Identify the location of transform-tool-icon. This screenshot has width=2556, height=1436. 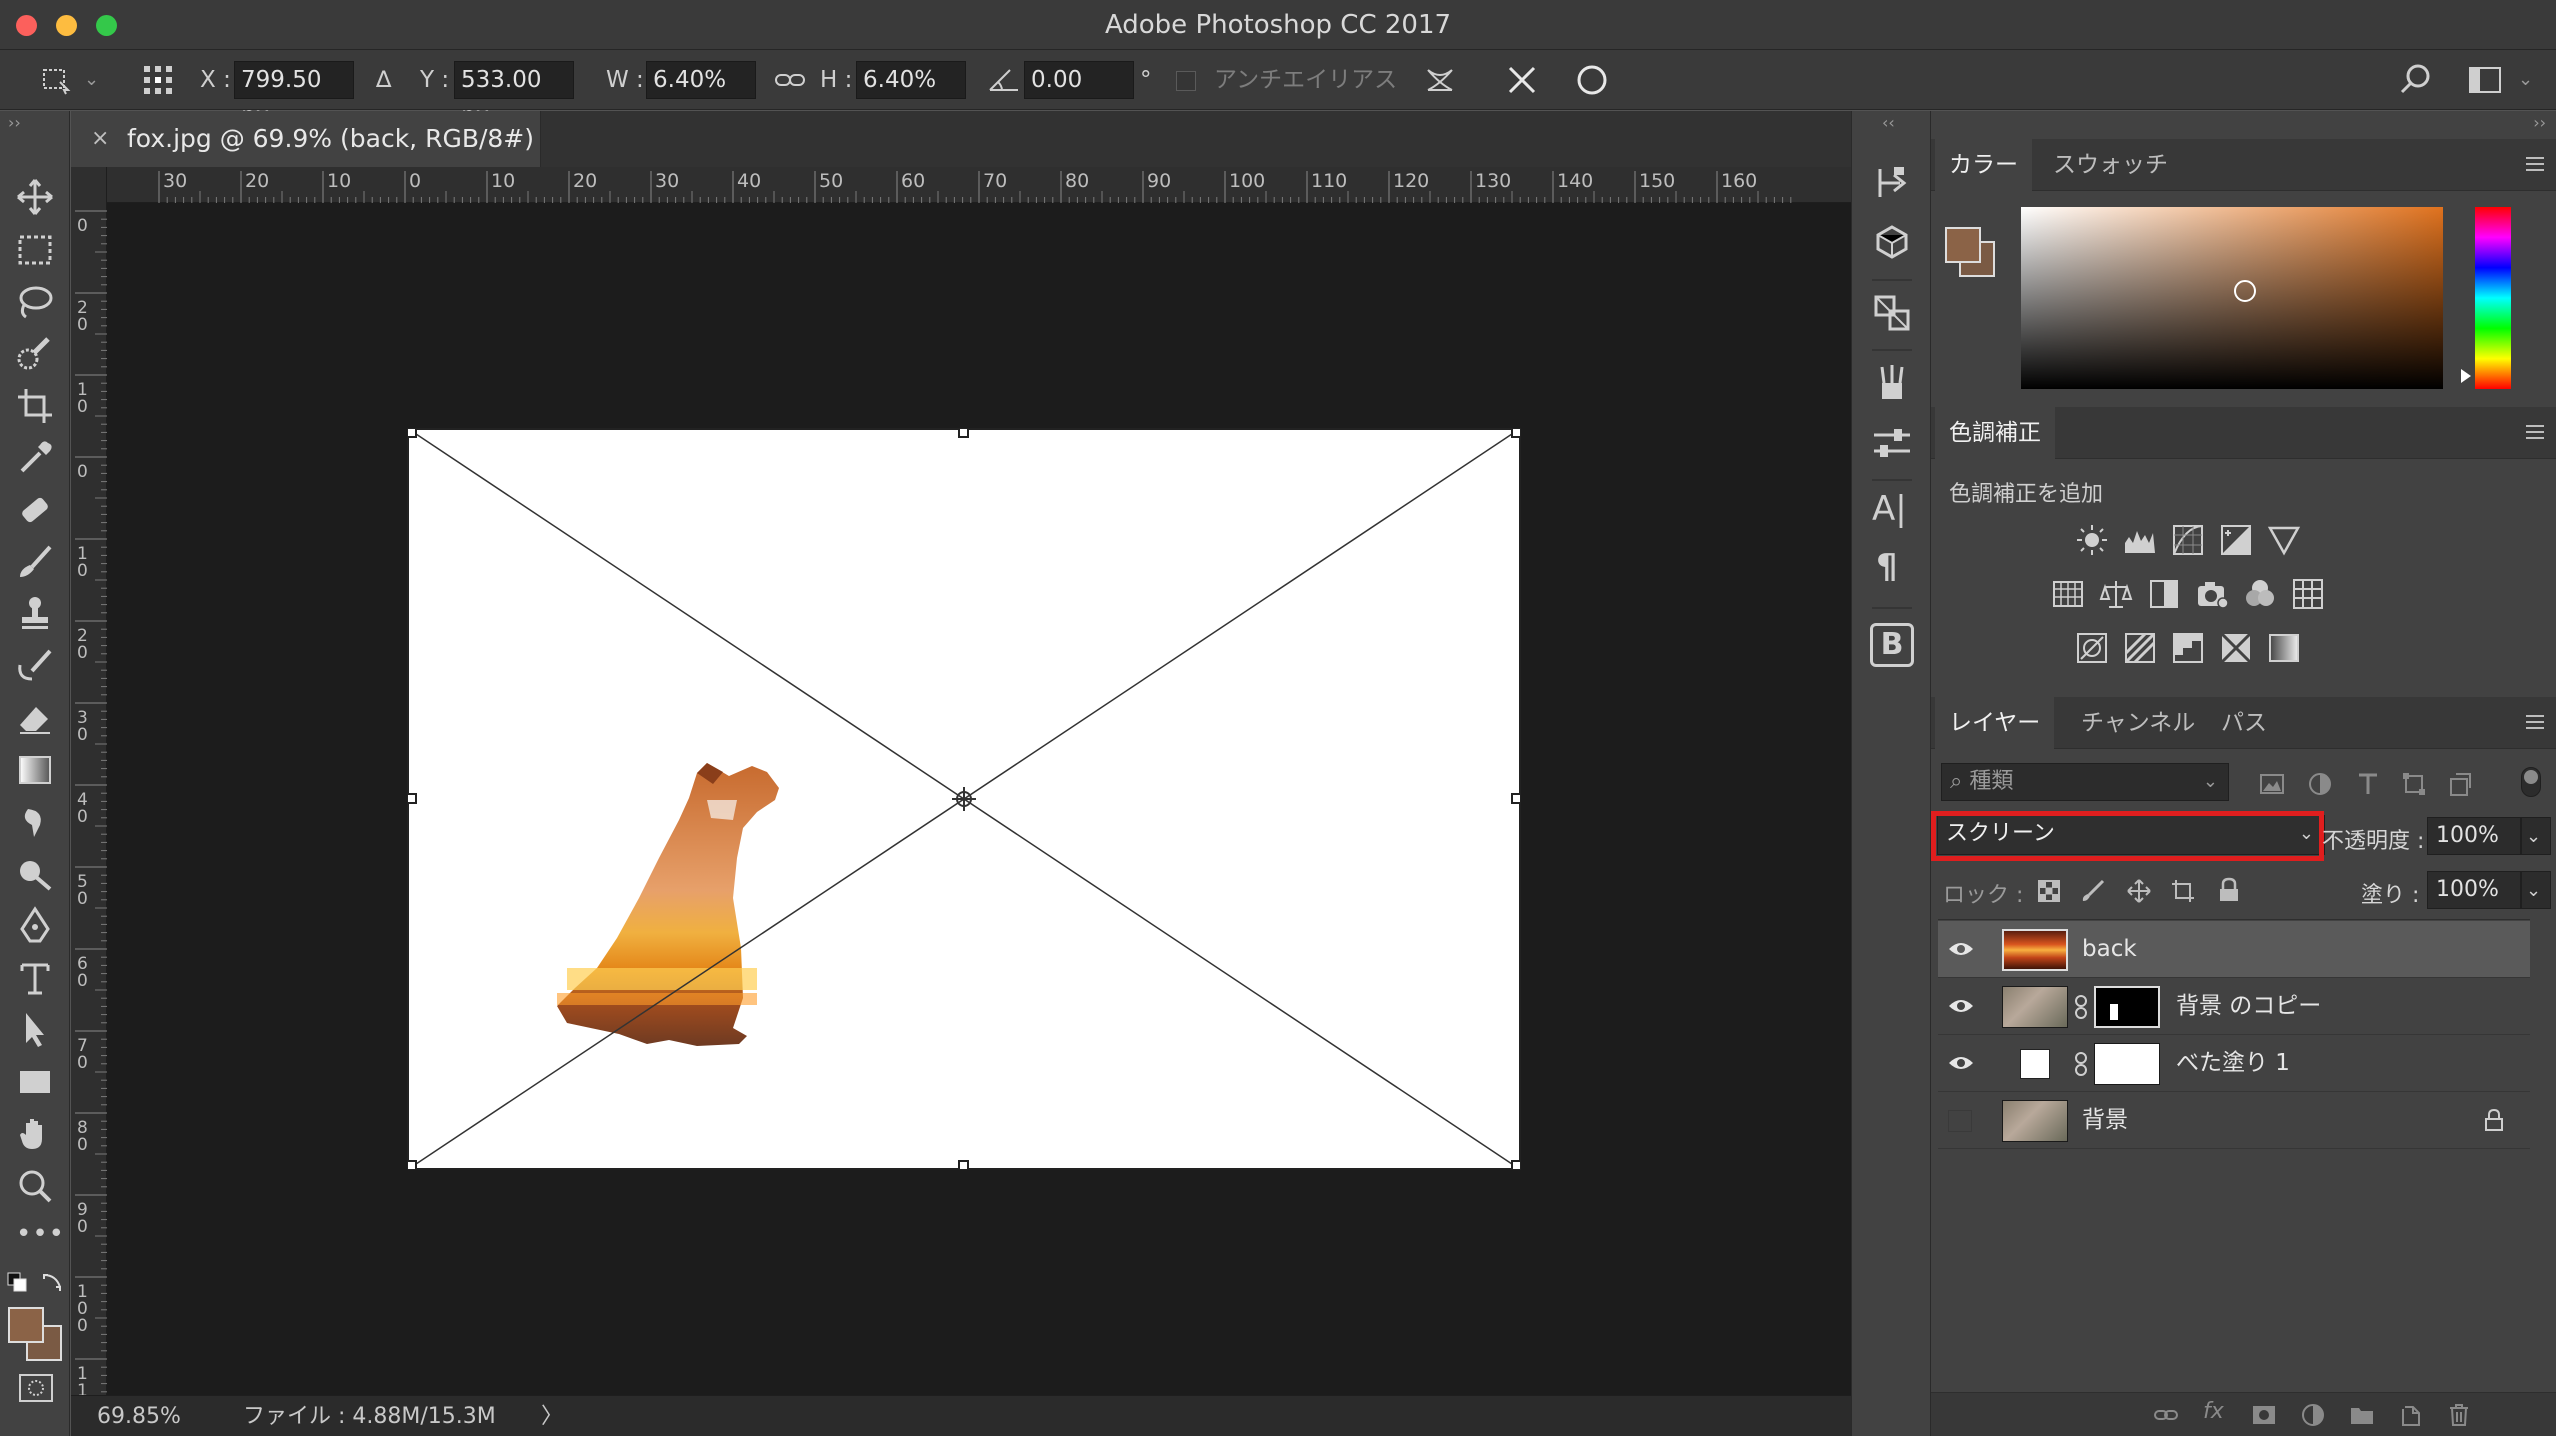
(56, 80).